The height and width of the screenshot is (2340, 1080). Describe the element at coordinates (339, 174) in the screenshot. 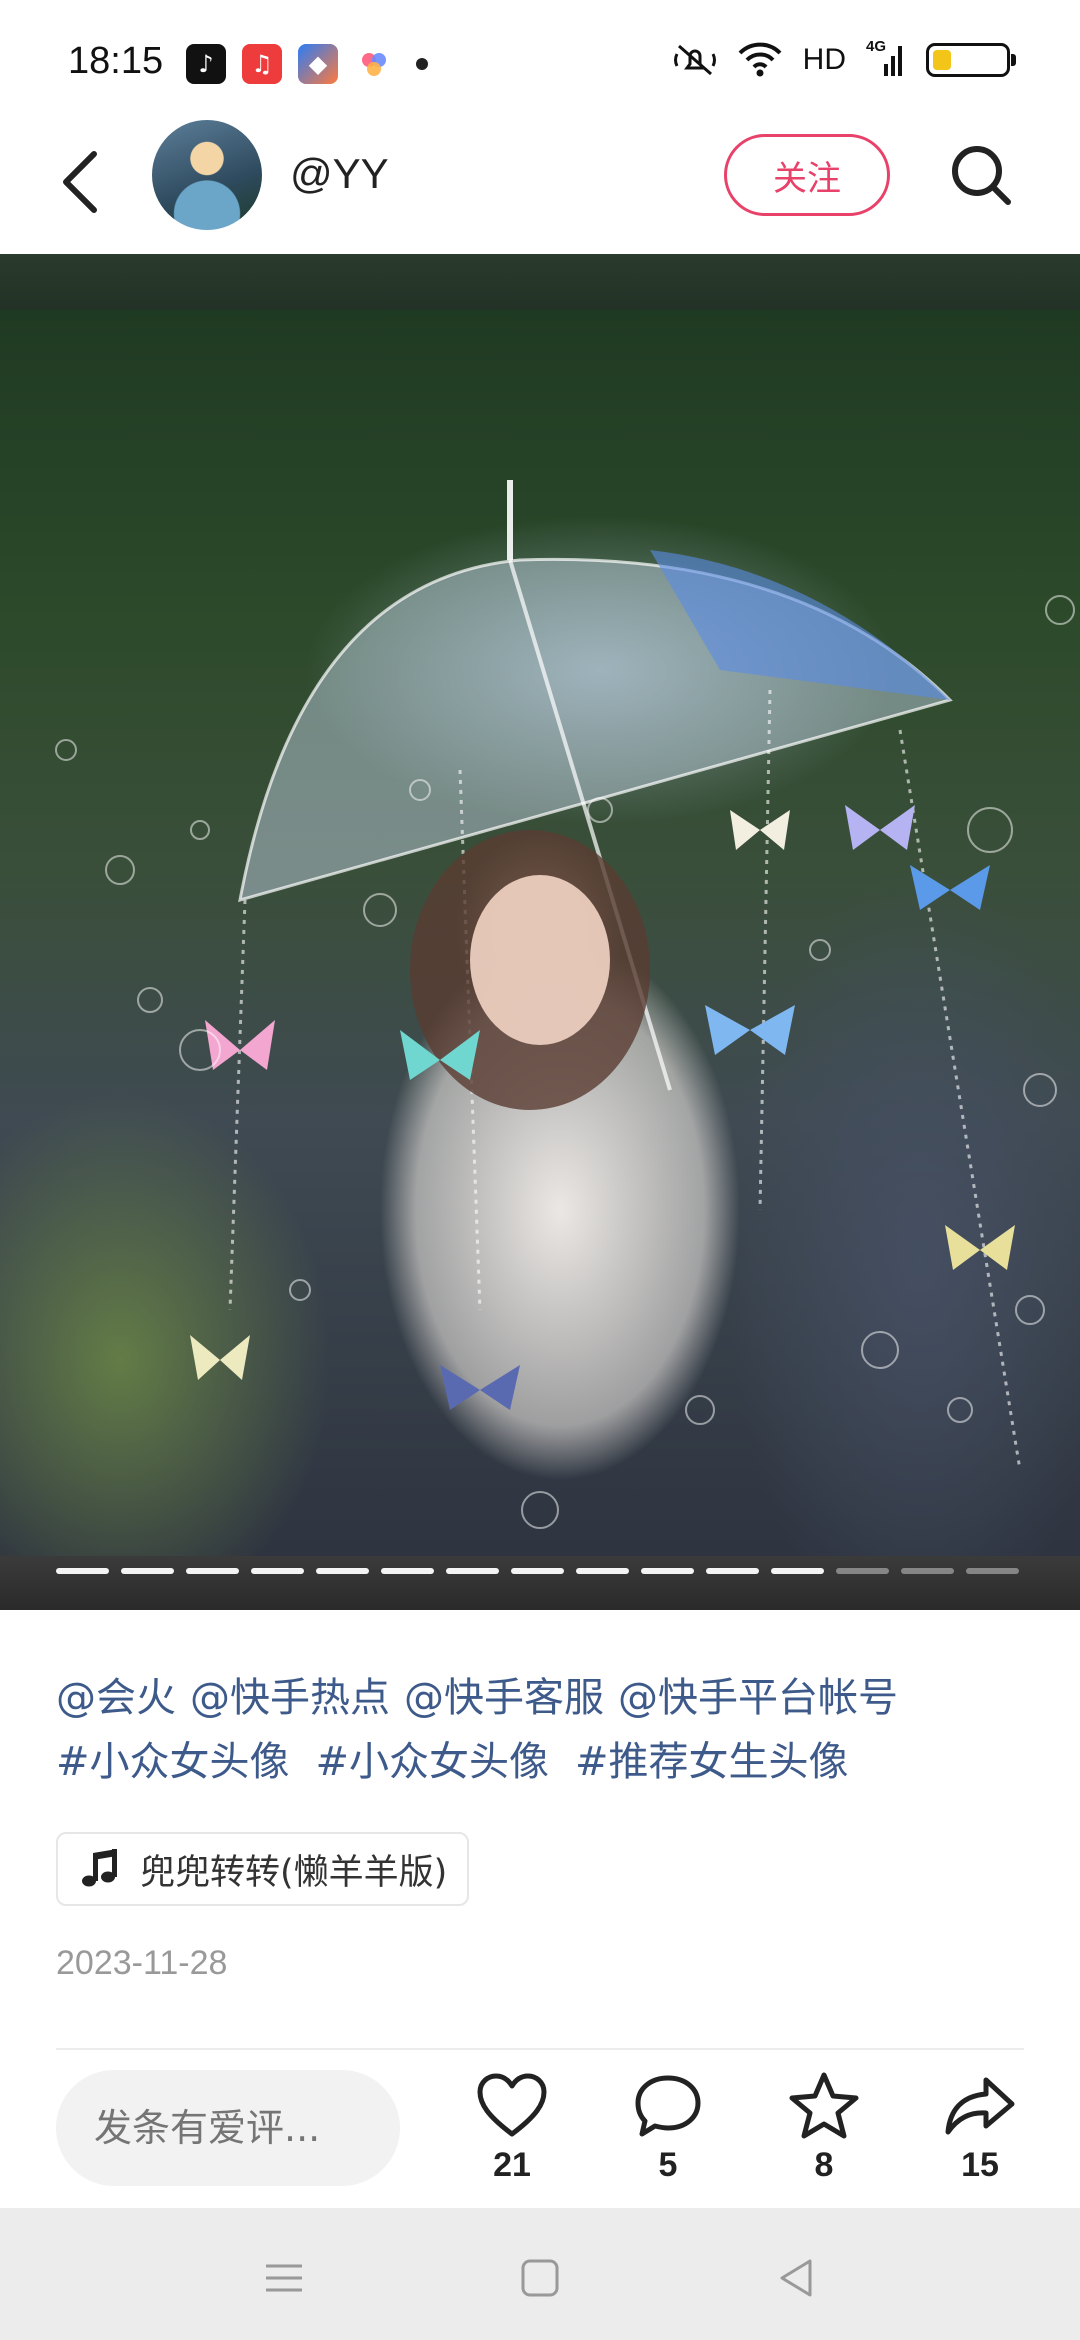

I see `username: @YY` at that location.